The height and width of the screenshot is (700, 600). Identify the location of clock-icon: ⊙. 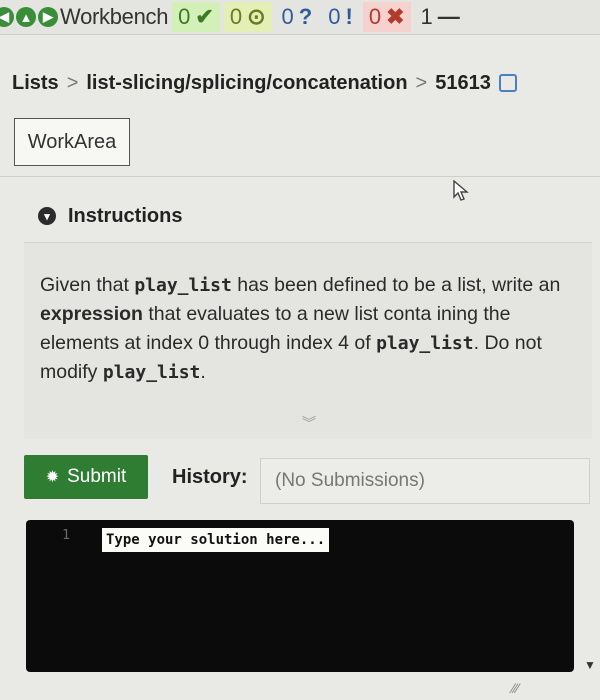
(256, 16).